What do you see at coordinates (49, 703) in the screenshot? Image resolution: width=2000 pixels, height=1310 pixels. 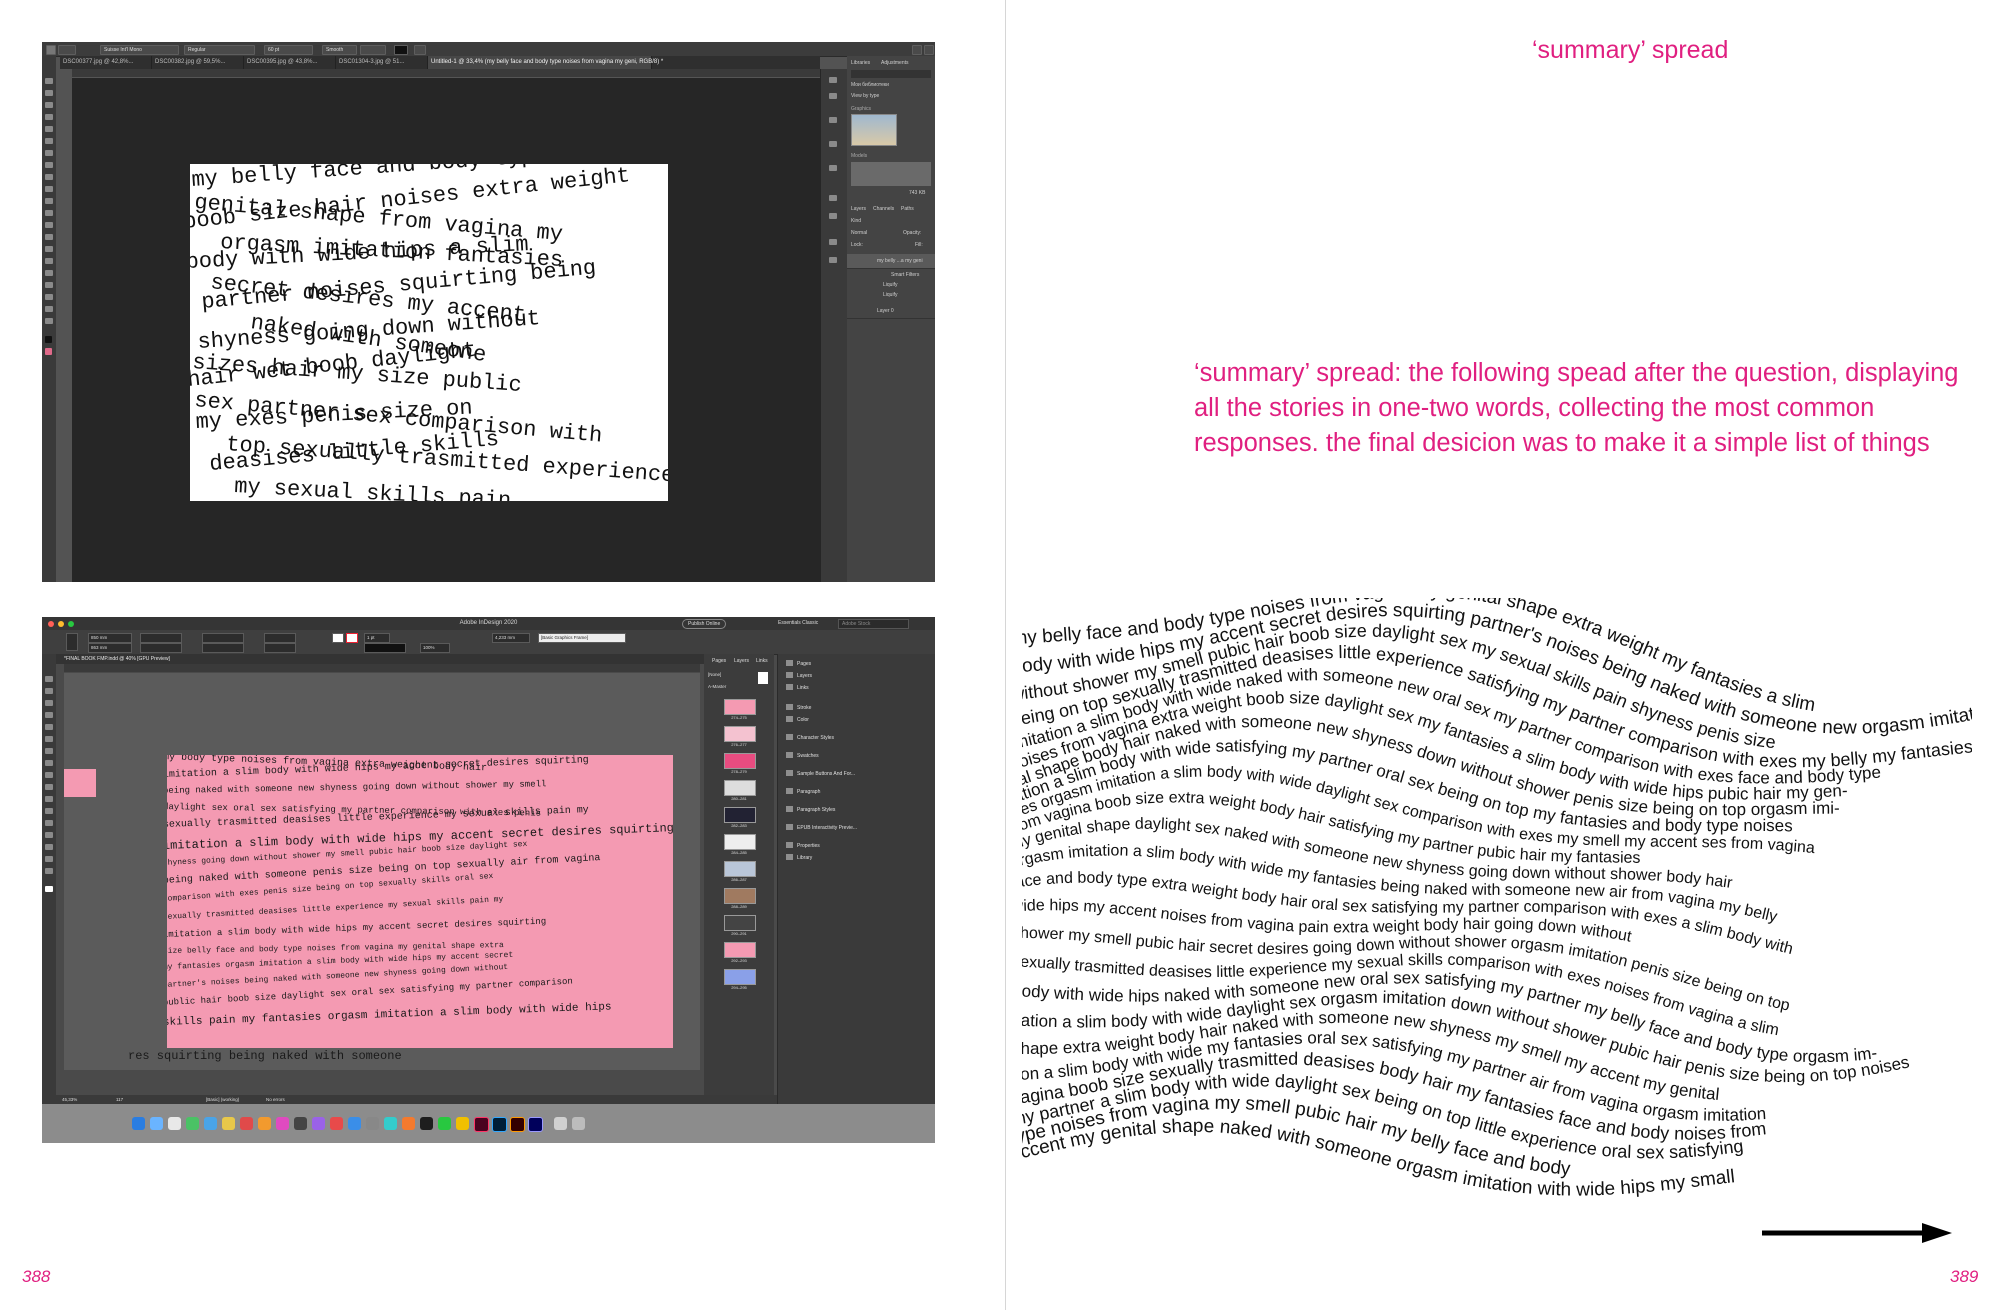 I see `page-tool-icon` at bounding box center [49, 703].